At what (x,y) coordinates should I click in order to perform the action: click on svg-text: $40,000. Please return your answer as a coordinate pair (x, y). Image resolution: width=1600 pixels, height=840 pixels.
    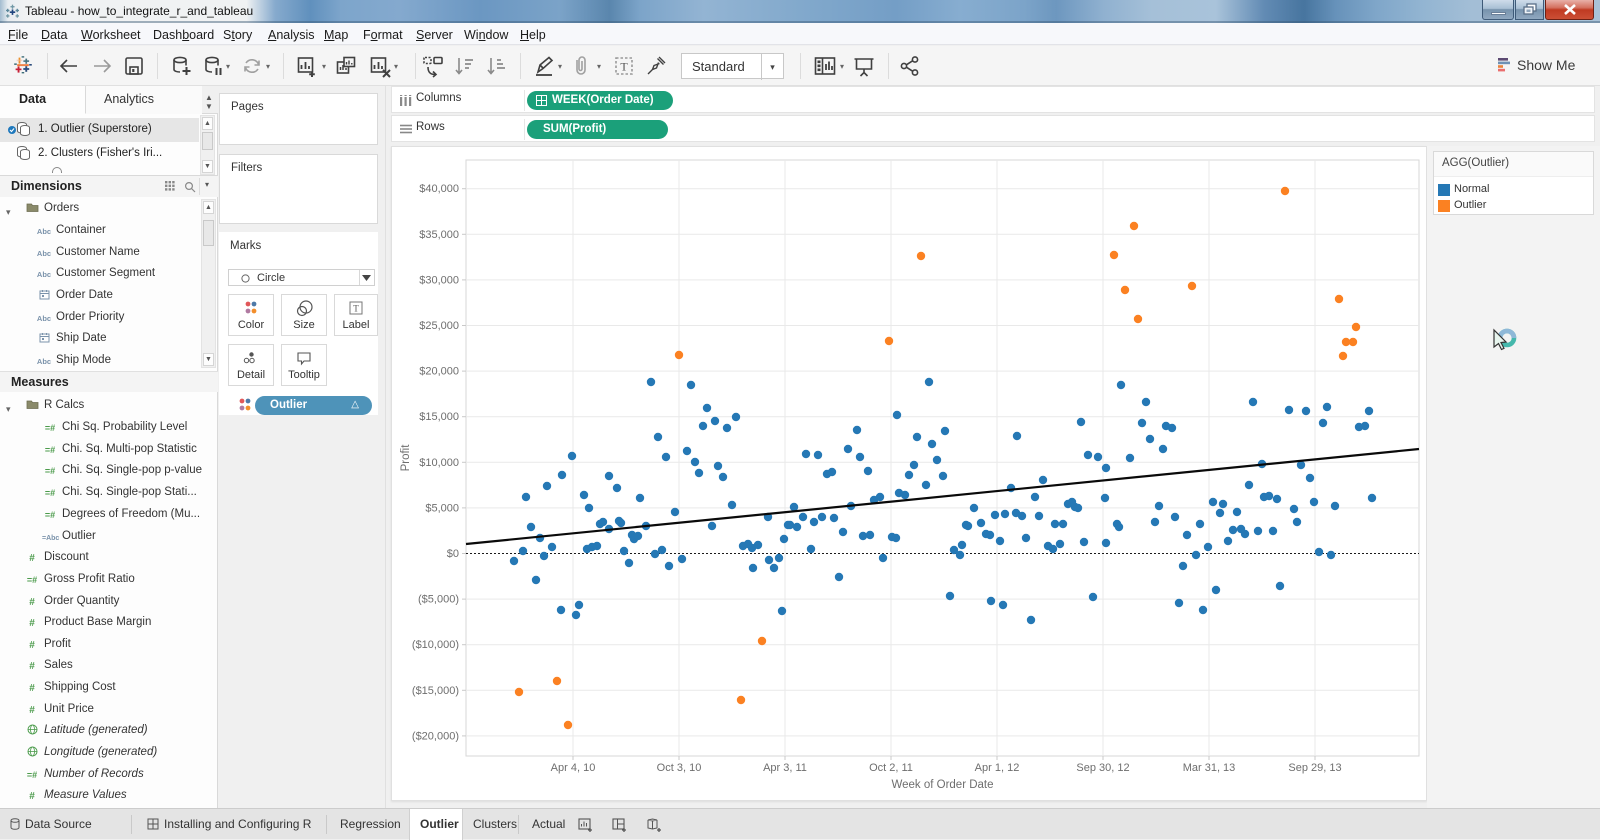
    Looking at the image, I should click on (439, 189).